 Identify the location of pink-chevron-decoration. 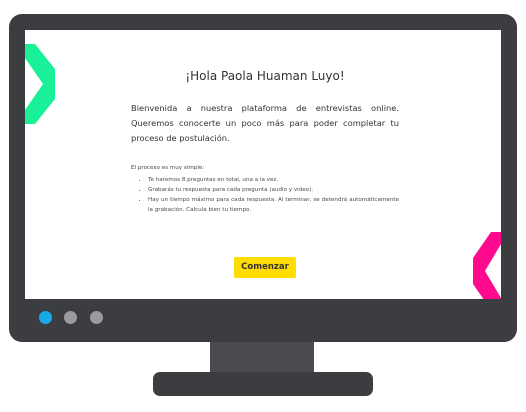
(487, 265).